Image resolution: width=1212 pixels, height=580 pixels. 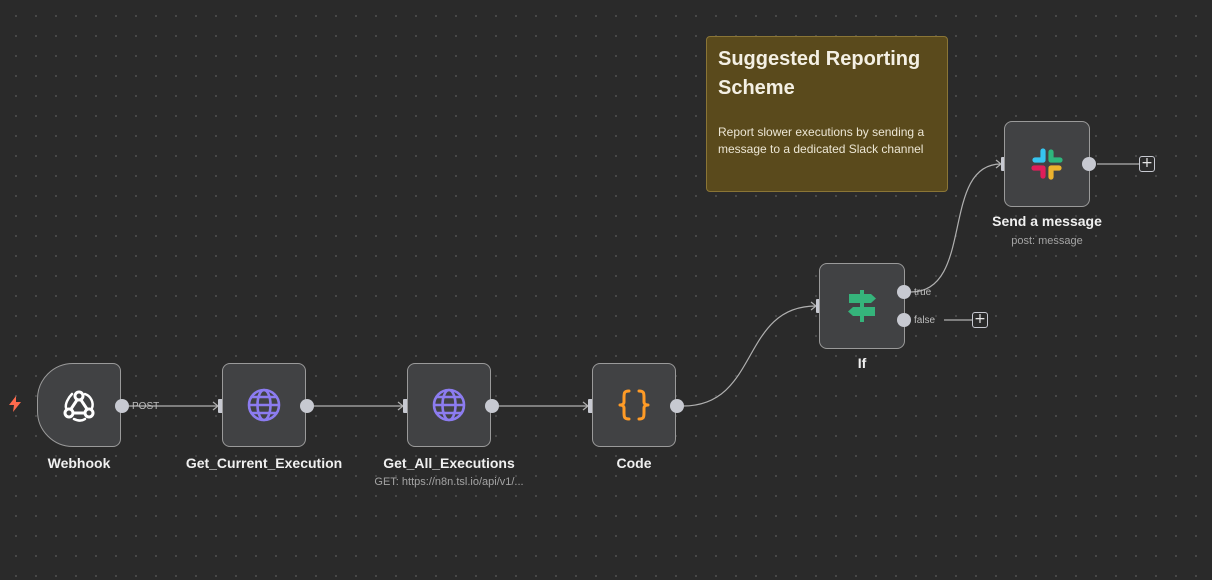 What do you see at coordinates (1147, 164) in the screenshot?
I see `slack-add-node-button: +` at bounding box center [1147, 164].